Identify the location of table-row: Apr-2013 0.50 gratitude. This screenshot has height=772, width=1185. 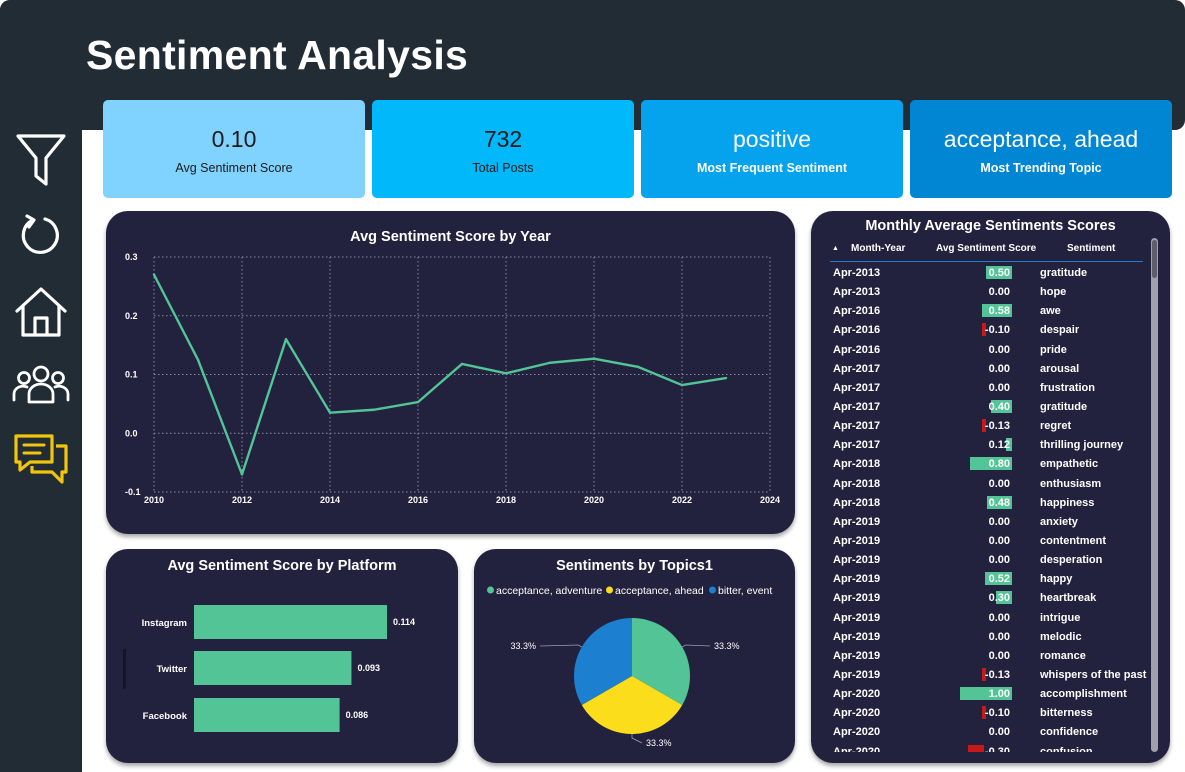
(990, 273).